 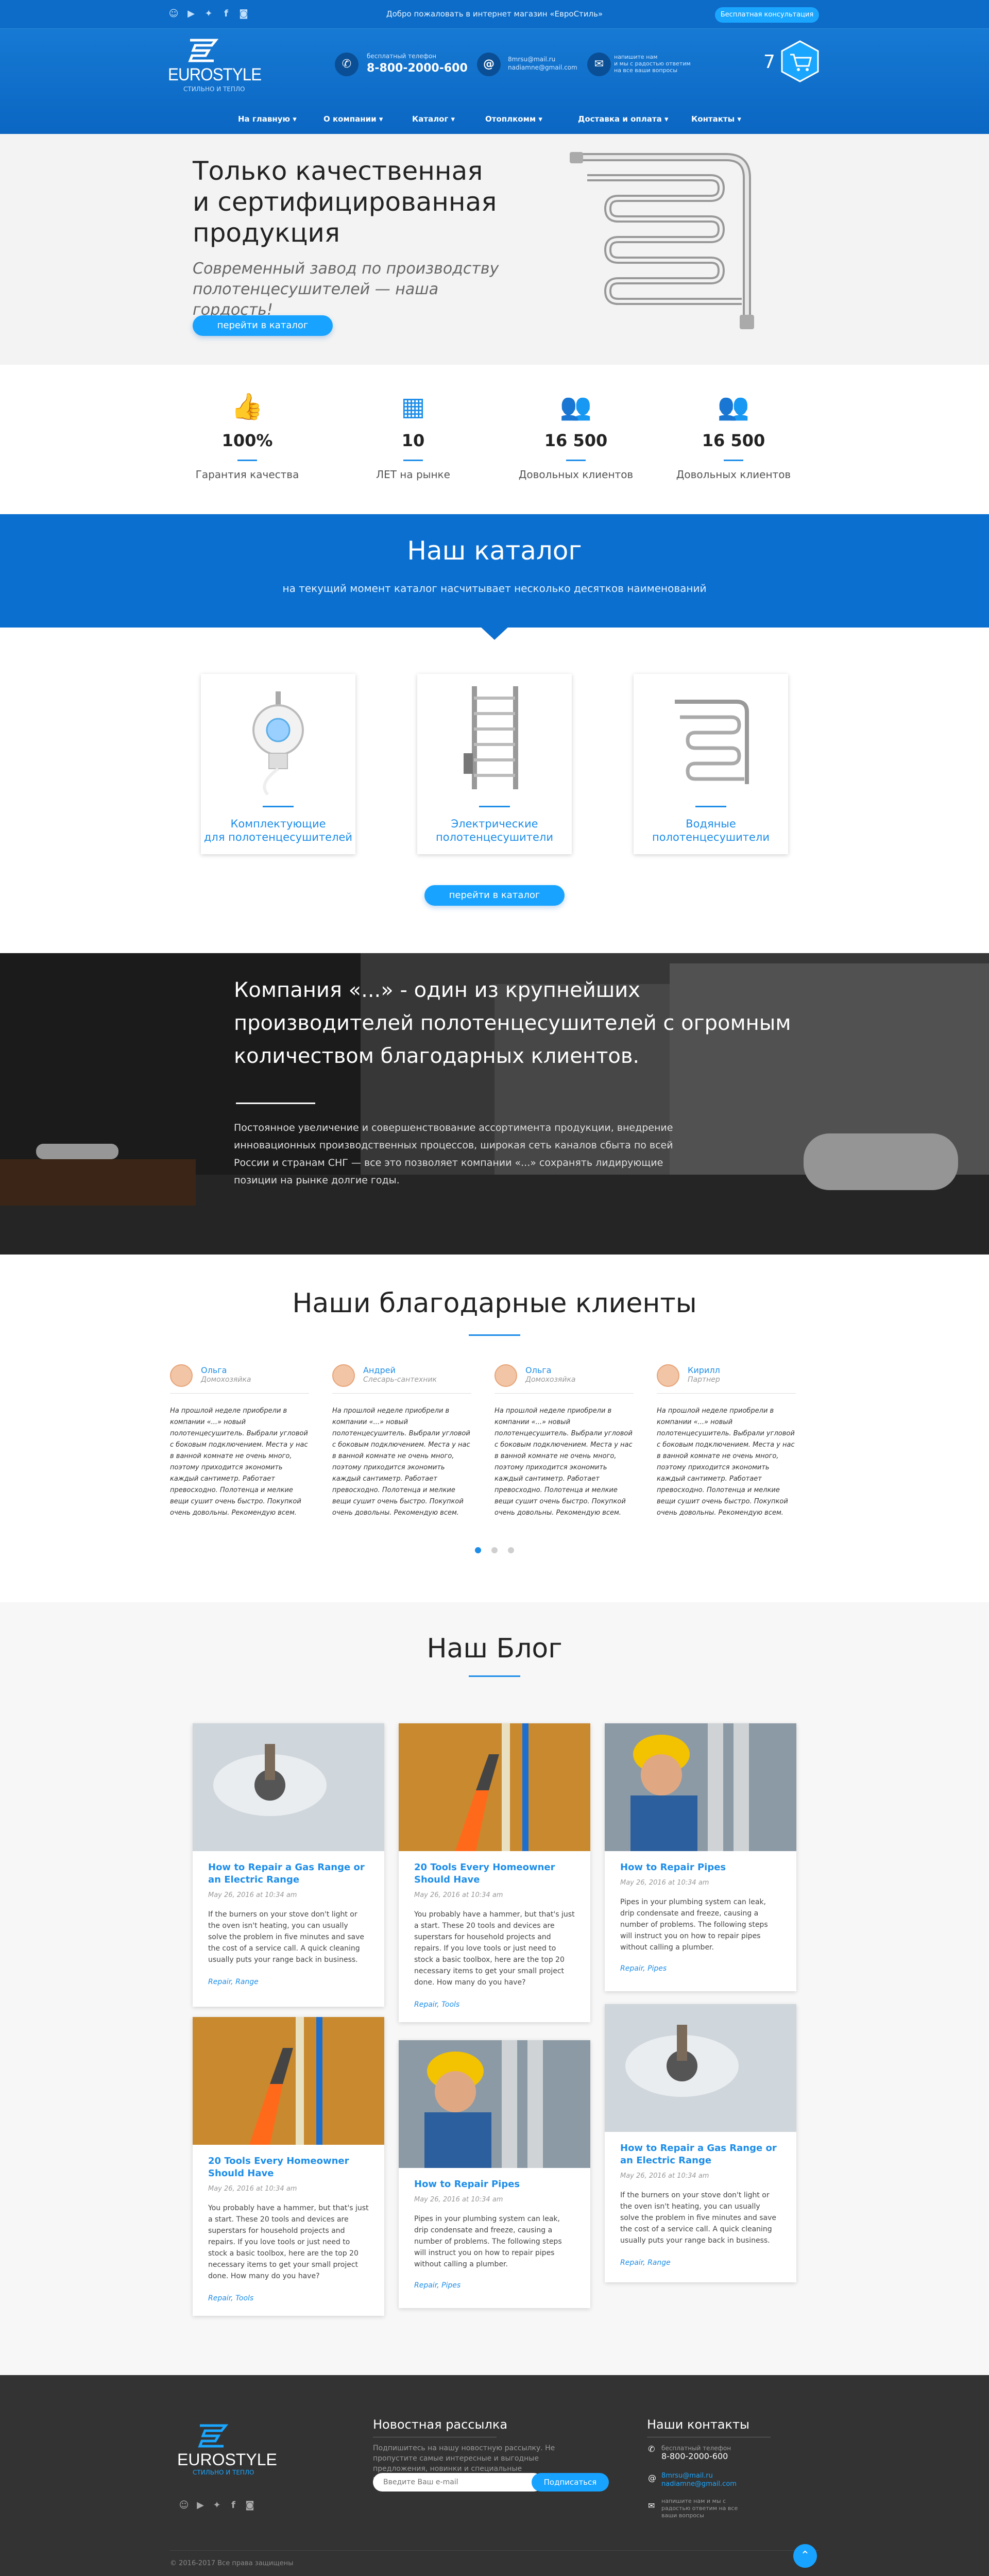 I want to click on stat-clients: 👥 16 500 Довольных клиентов, so click(x=576, y=436).